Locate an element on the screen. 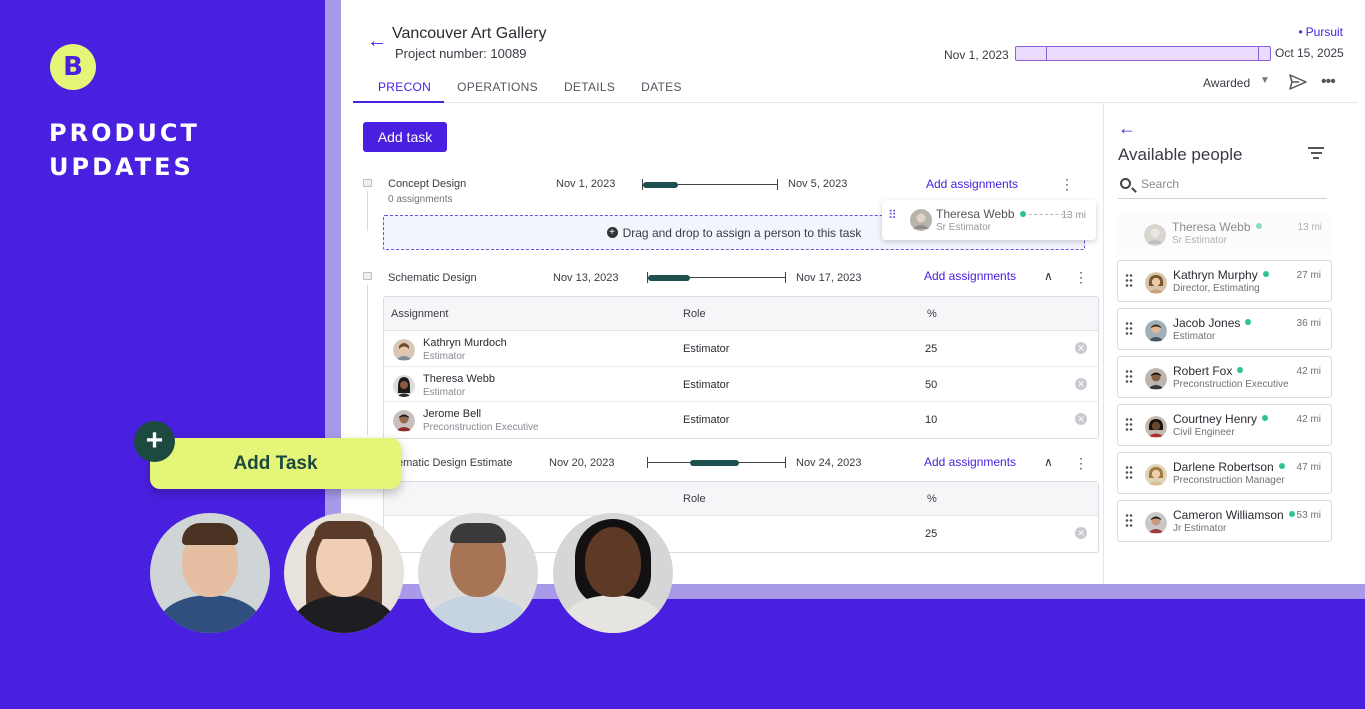  person-distance: 27 mi is located at coordinates (1308, 275).